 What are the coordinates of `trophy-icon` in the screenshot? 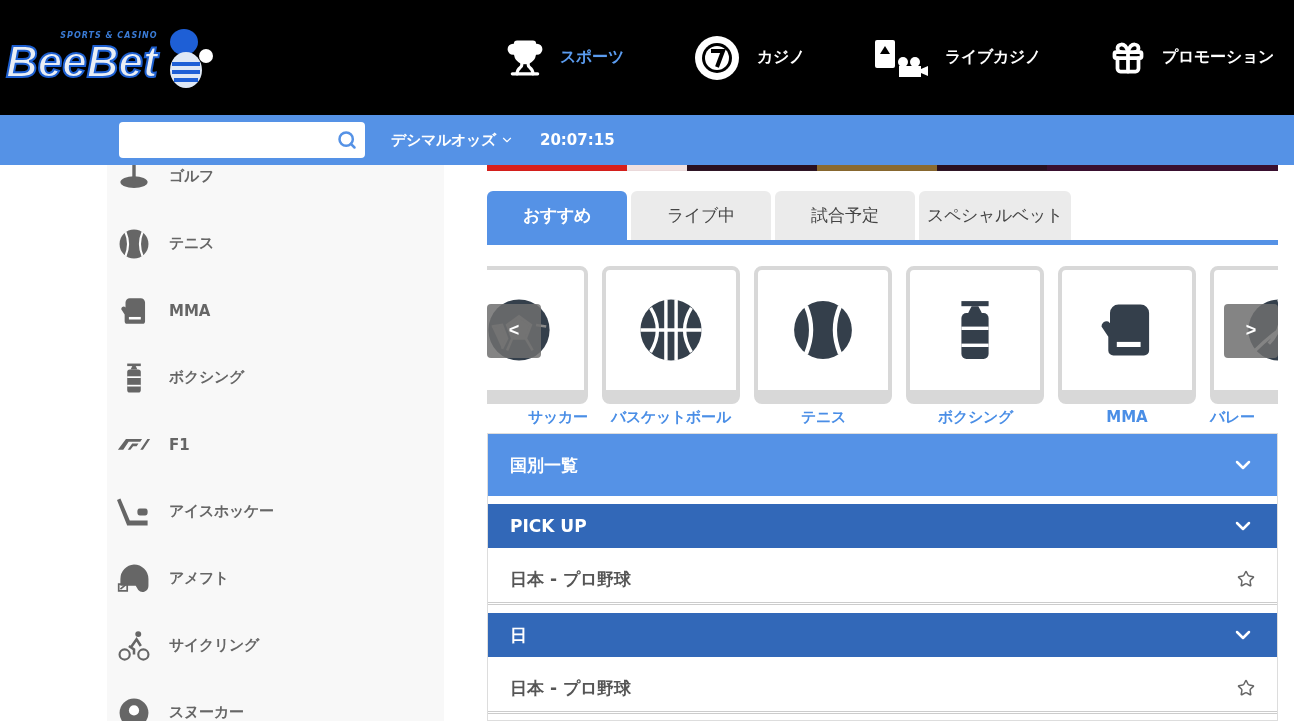 It's located at (525, 57).